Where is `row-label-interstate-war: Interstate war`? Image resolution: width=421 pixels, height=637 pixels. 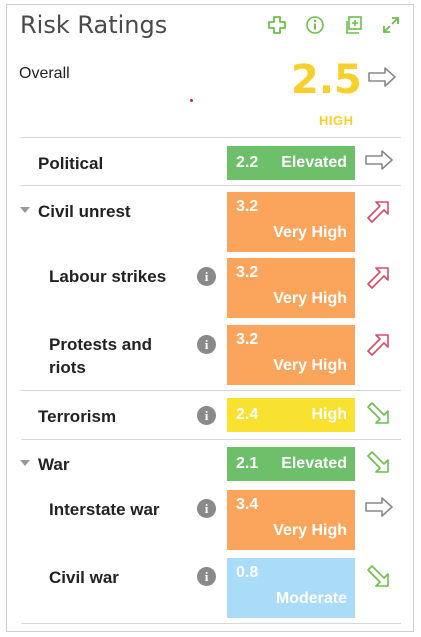 row-label-interstate-war: Interstate war is located at coordinates (104, 509).